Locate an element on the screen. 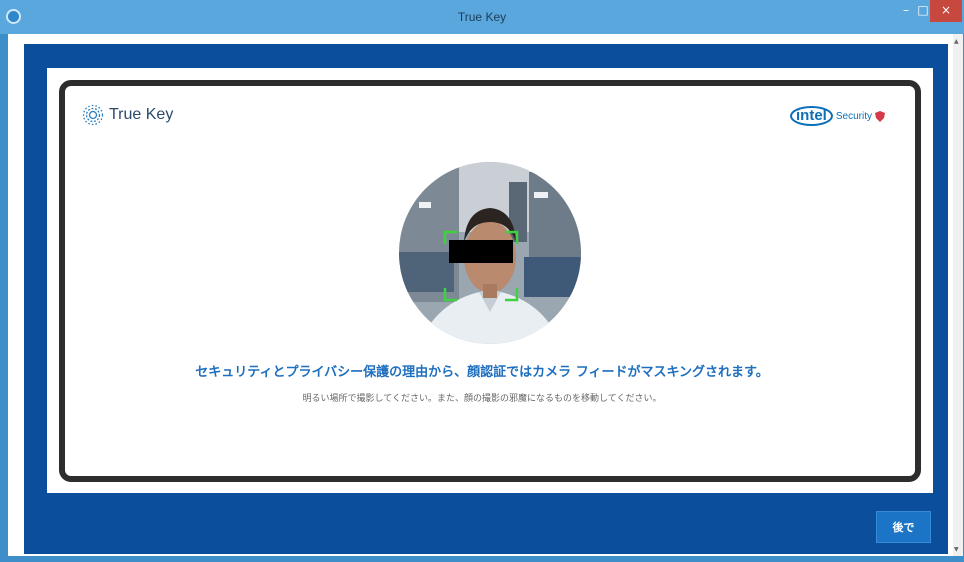  true-key-logo: True Key is located at coordinates (127, 115).